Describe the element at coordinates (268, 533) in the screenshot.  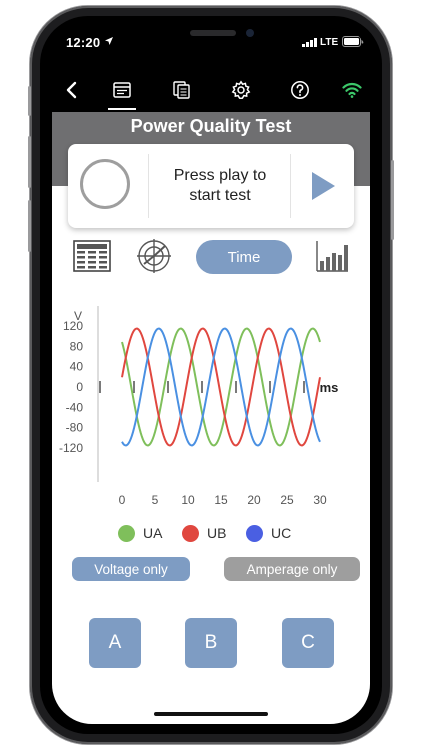
I see `legend-item-uc: UC` at that location.